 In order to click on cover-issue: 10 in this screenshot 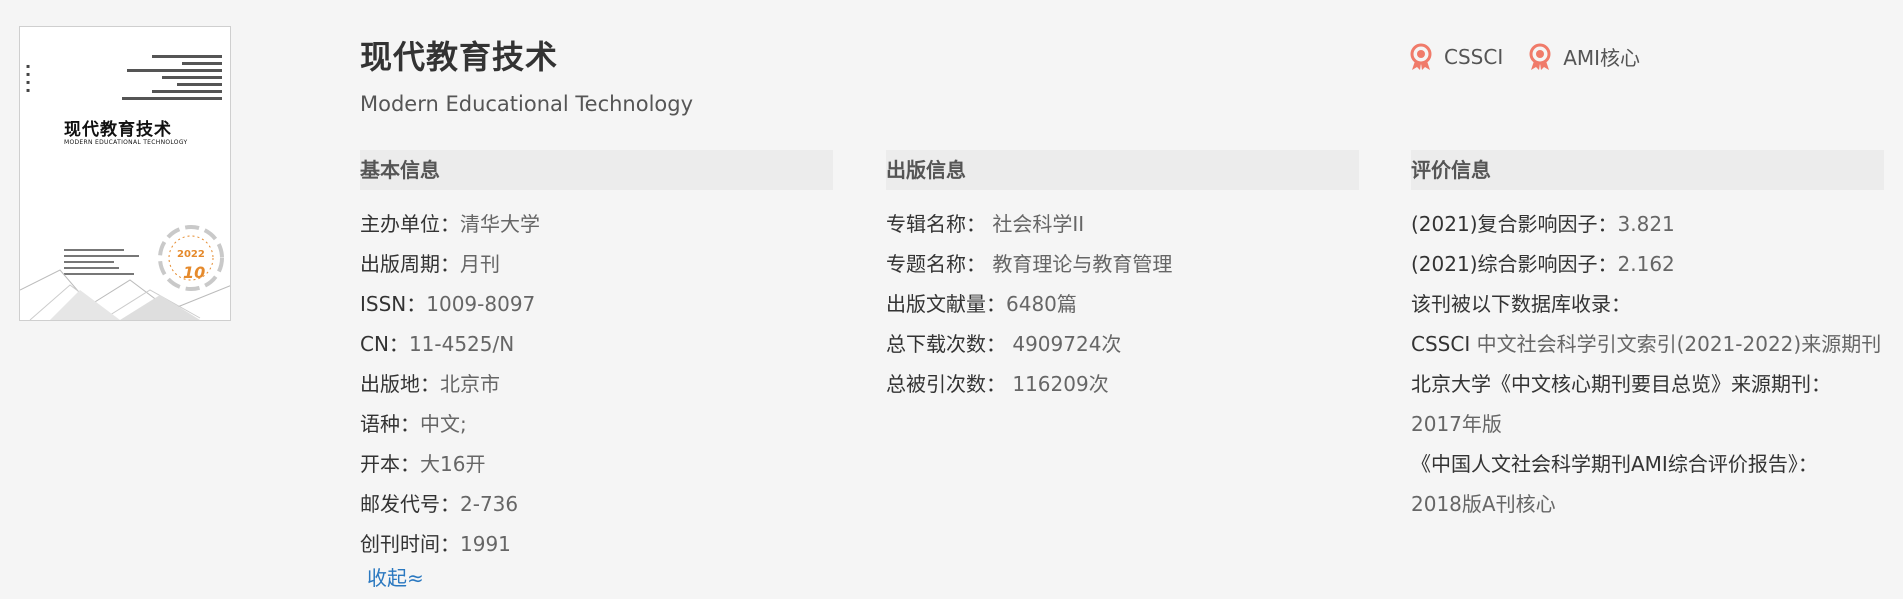, I will do `click(194, 272)`.